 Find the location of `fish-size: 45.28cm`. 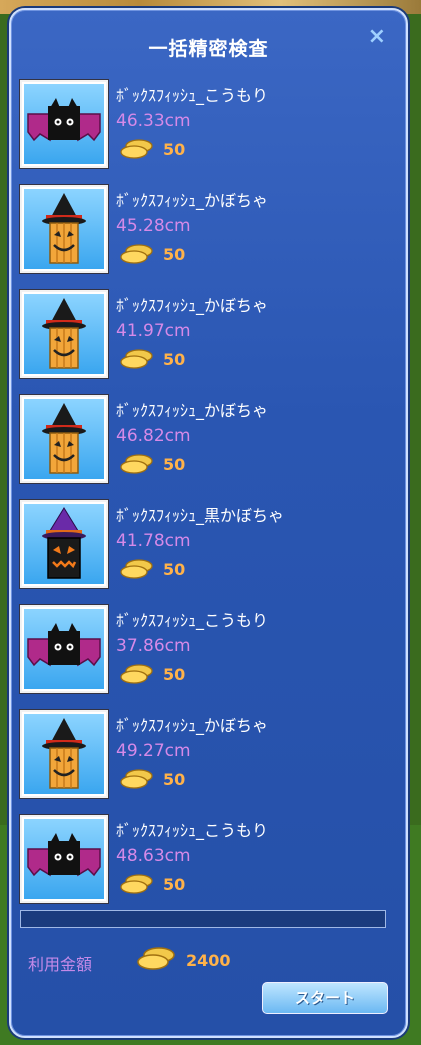

fish-size: 45.28cm is located at coordinates (153, 226).